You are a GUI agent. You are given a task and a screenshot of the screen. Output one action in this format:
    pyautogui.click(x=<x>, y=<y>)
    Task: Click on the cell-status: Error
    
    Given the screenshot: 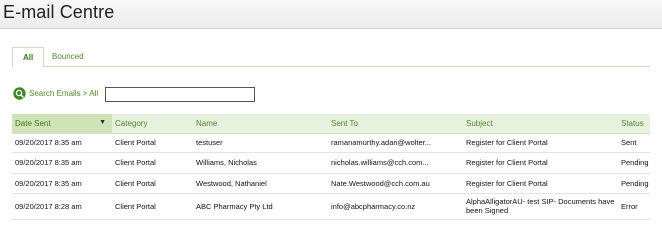 What is the action you would take?
    pyautogui.click(x=634, y=206)
    